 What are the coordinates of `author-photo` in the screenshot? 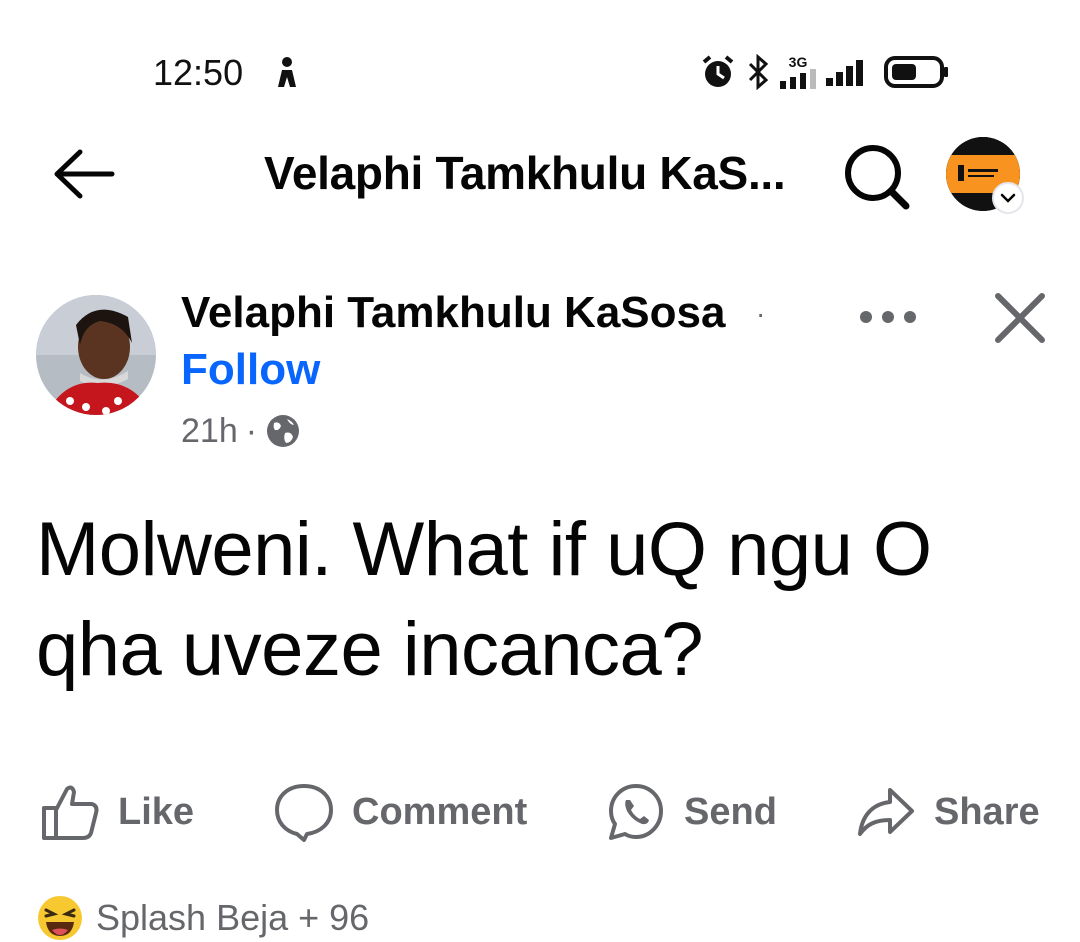 It's located at (96, 355).